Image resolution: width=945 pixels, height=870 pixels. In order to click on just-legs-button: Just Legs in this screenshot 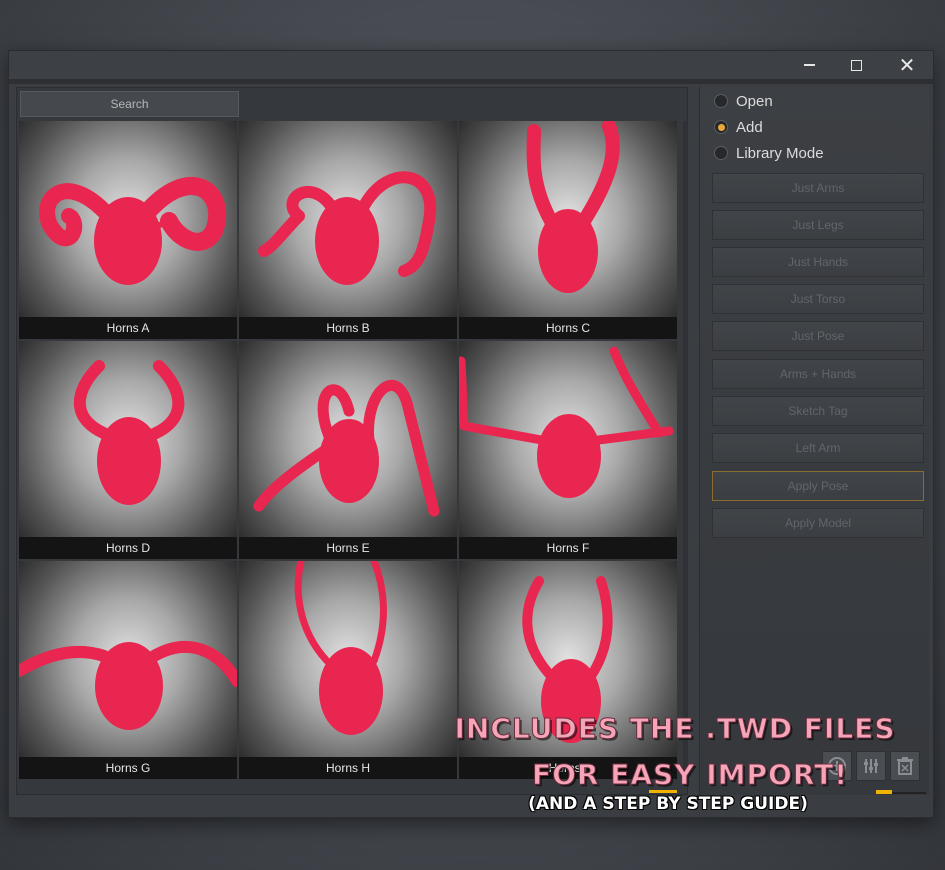, I will do `click(818, 225)`.